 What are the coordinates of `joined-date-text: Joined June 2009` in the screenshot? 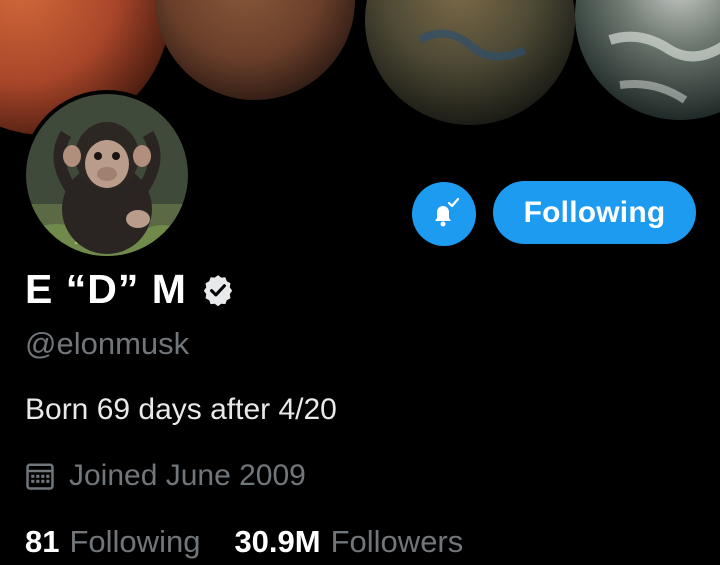 It's located at (187, 475).